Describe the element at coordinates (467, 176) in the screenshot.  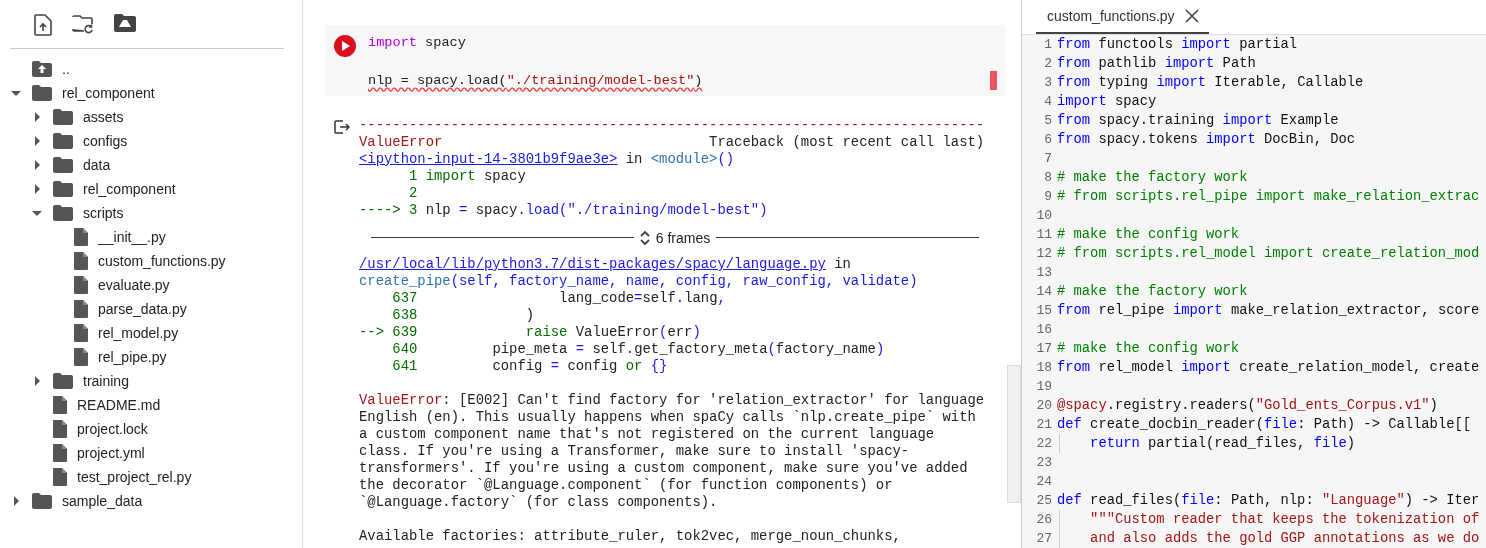
I see `output-line: 1 import spacy` at that location.